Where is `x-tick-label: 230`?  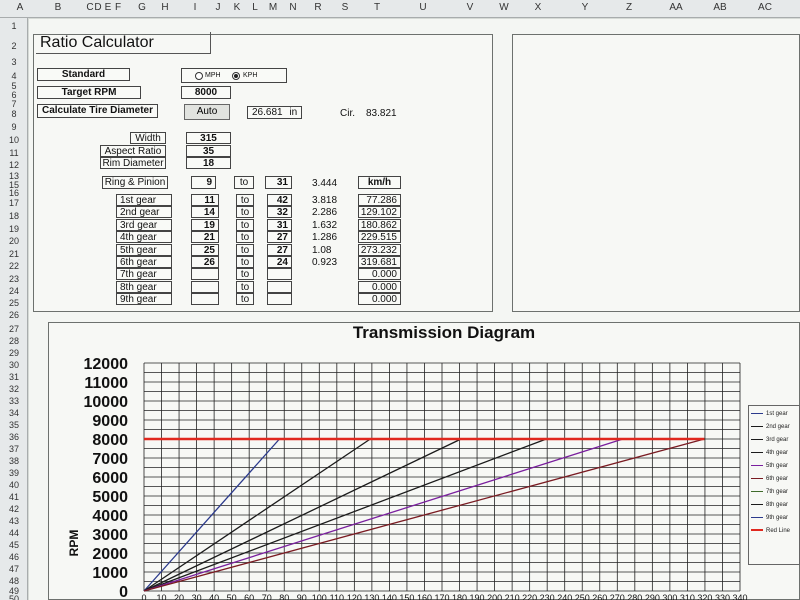
x-tick-label: 230 is located at coordinates (547, 596).